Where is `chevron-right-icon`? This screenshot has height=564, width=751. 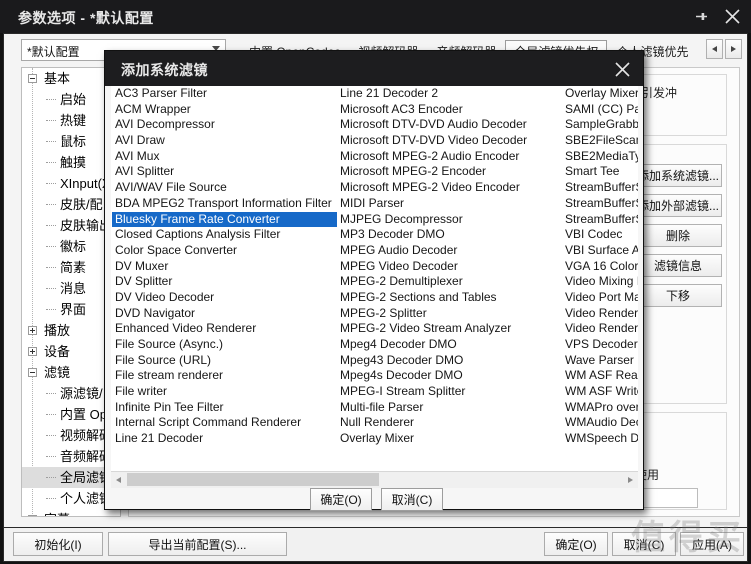 chevron-right-icon is located at coordinates (733, 49).